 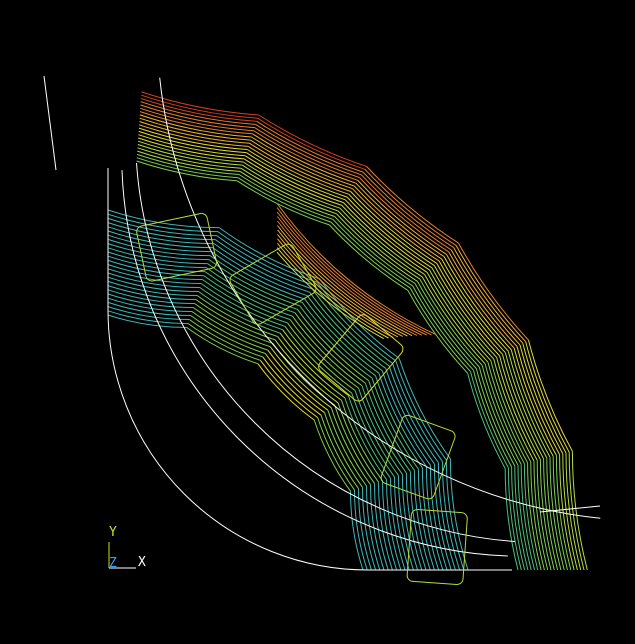 What do you see at coordinates (113, 563) in the screenshot?
I see `z-axis-label: Z` at bounding box center [113, 563].